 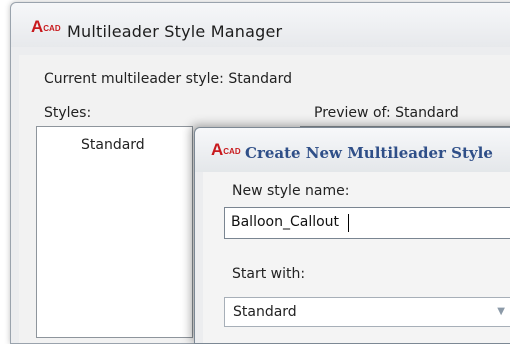 What do you see at coordinates (113, 145) in the screenshot?
I see `styles-list-item-standard: Standard` at bounding box center [113, 145].